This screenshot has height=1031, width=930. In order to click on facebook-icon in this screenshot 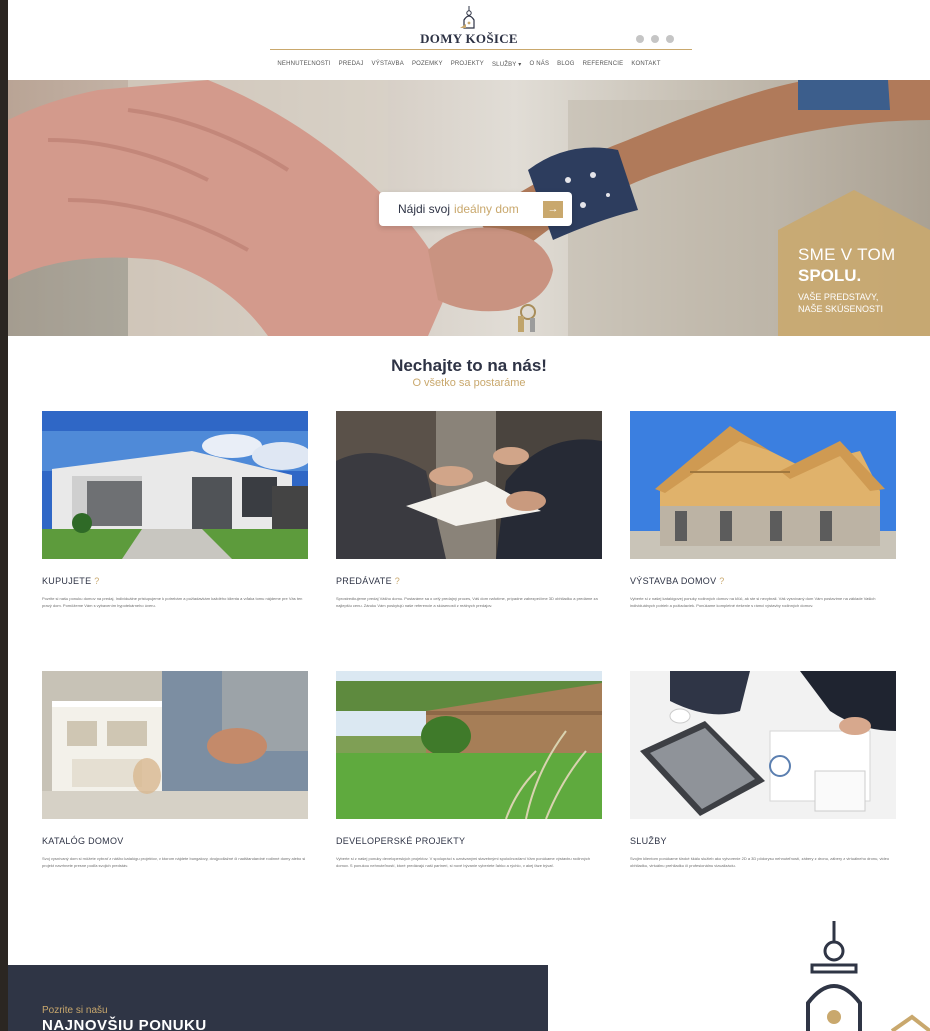, I will do `click(655, 39)`.